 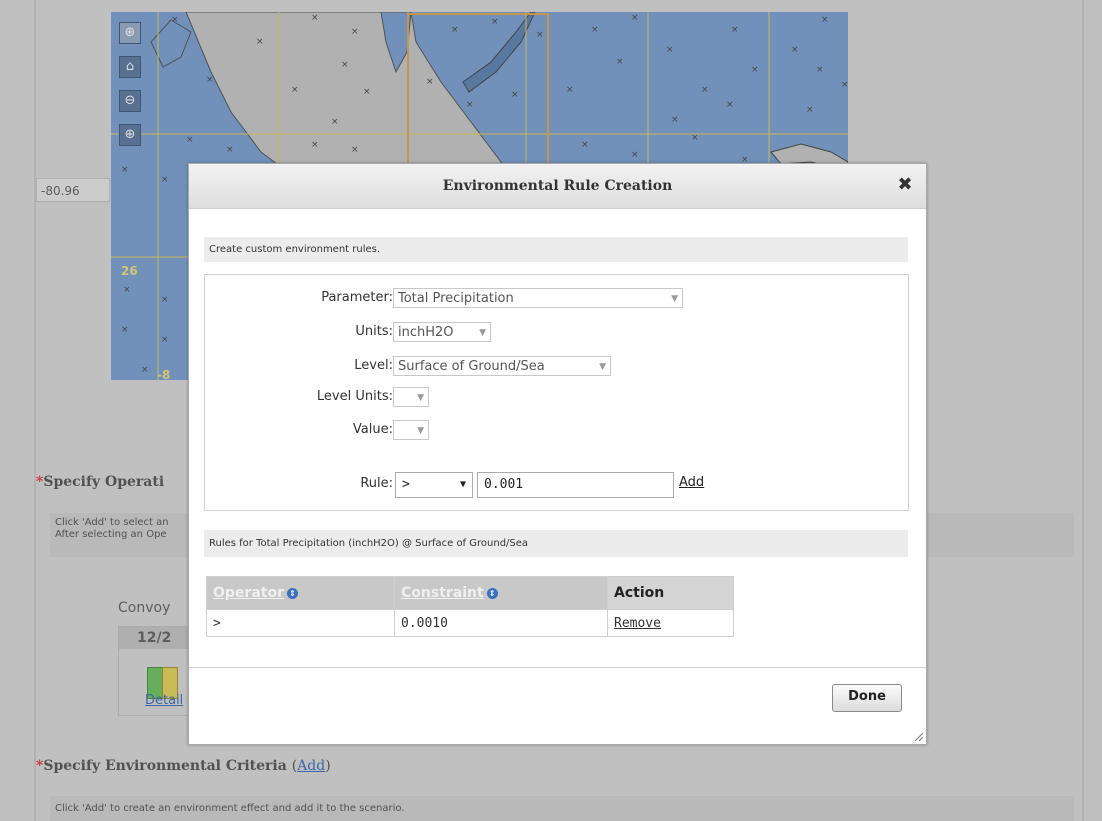 What do you see at coordinates (300, 593) in the screenshot?
I see `operator-column-header: Operator ⇕` at bounding box center [300, 593].